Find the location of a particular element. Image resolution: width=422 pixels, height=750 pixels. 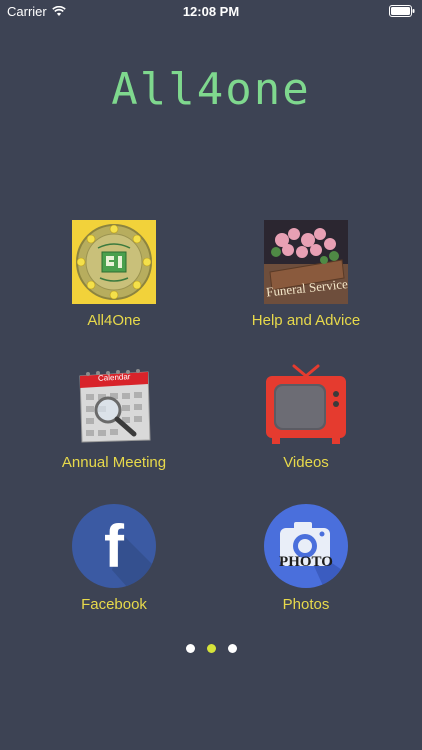

tile-photos: PHOTO Photos is located at coordinates (306, 559).